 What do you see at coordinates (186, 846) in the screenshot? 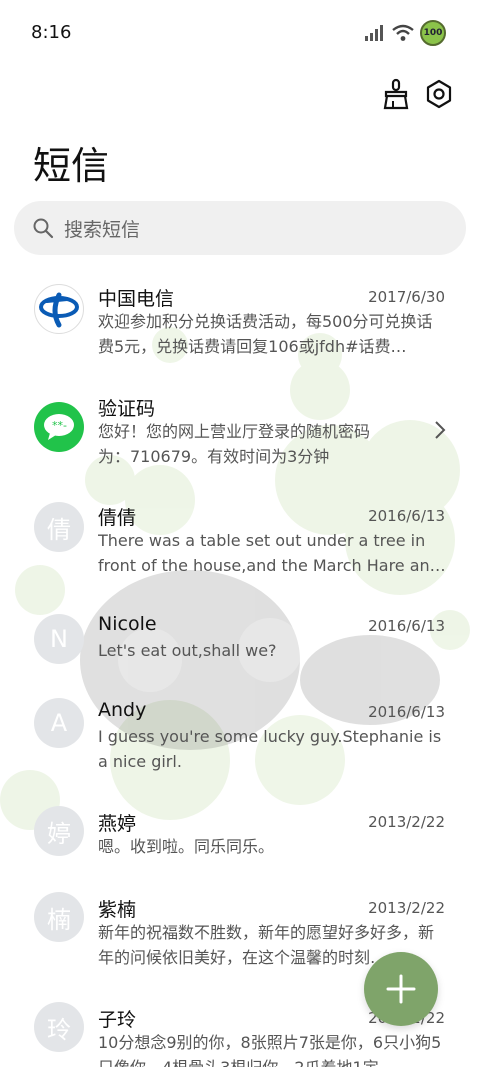
I see `message-preview: 嗯。收到啦。同乐同乐。` at bounding box center [186, 846].